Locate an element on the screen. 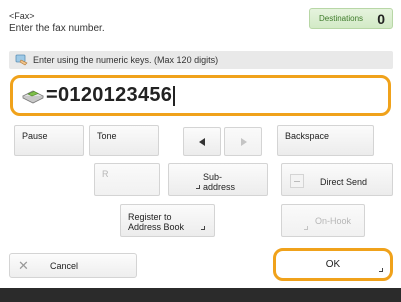  subaddress-button: Sub-address is located at coordinates (218, 179).